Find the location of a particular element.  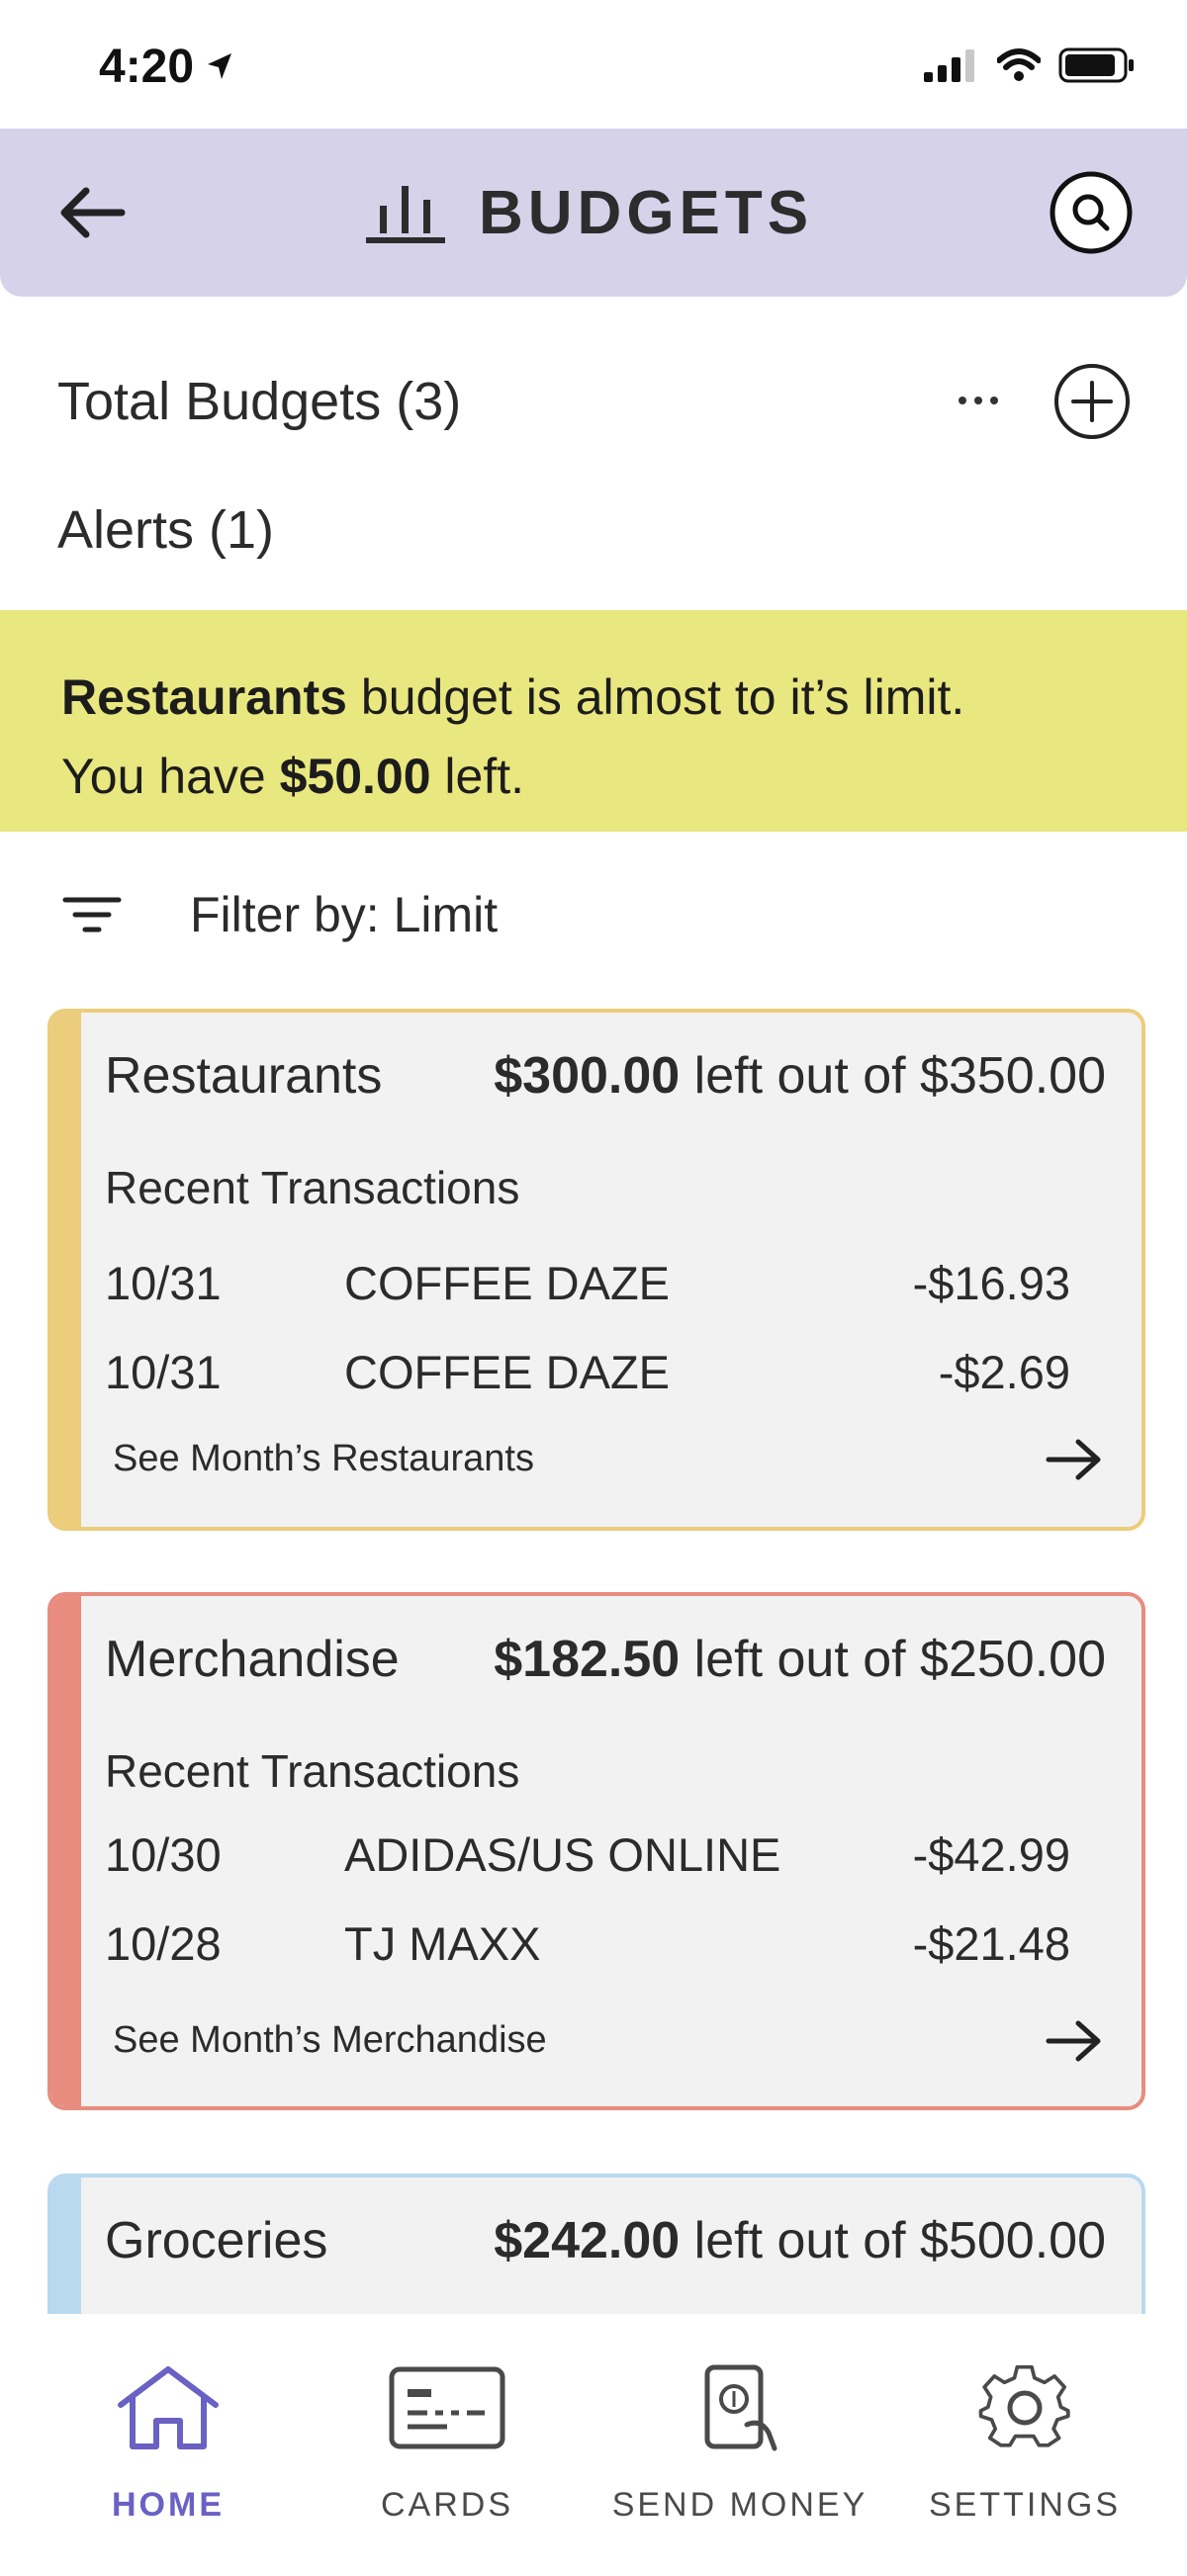

budget-name: Merchandise is located at coordinates (252, 1659).